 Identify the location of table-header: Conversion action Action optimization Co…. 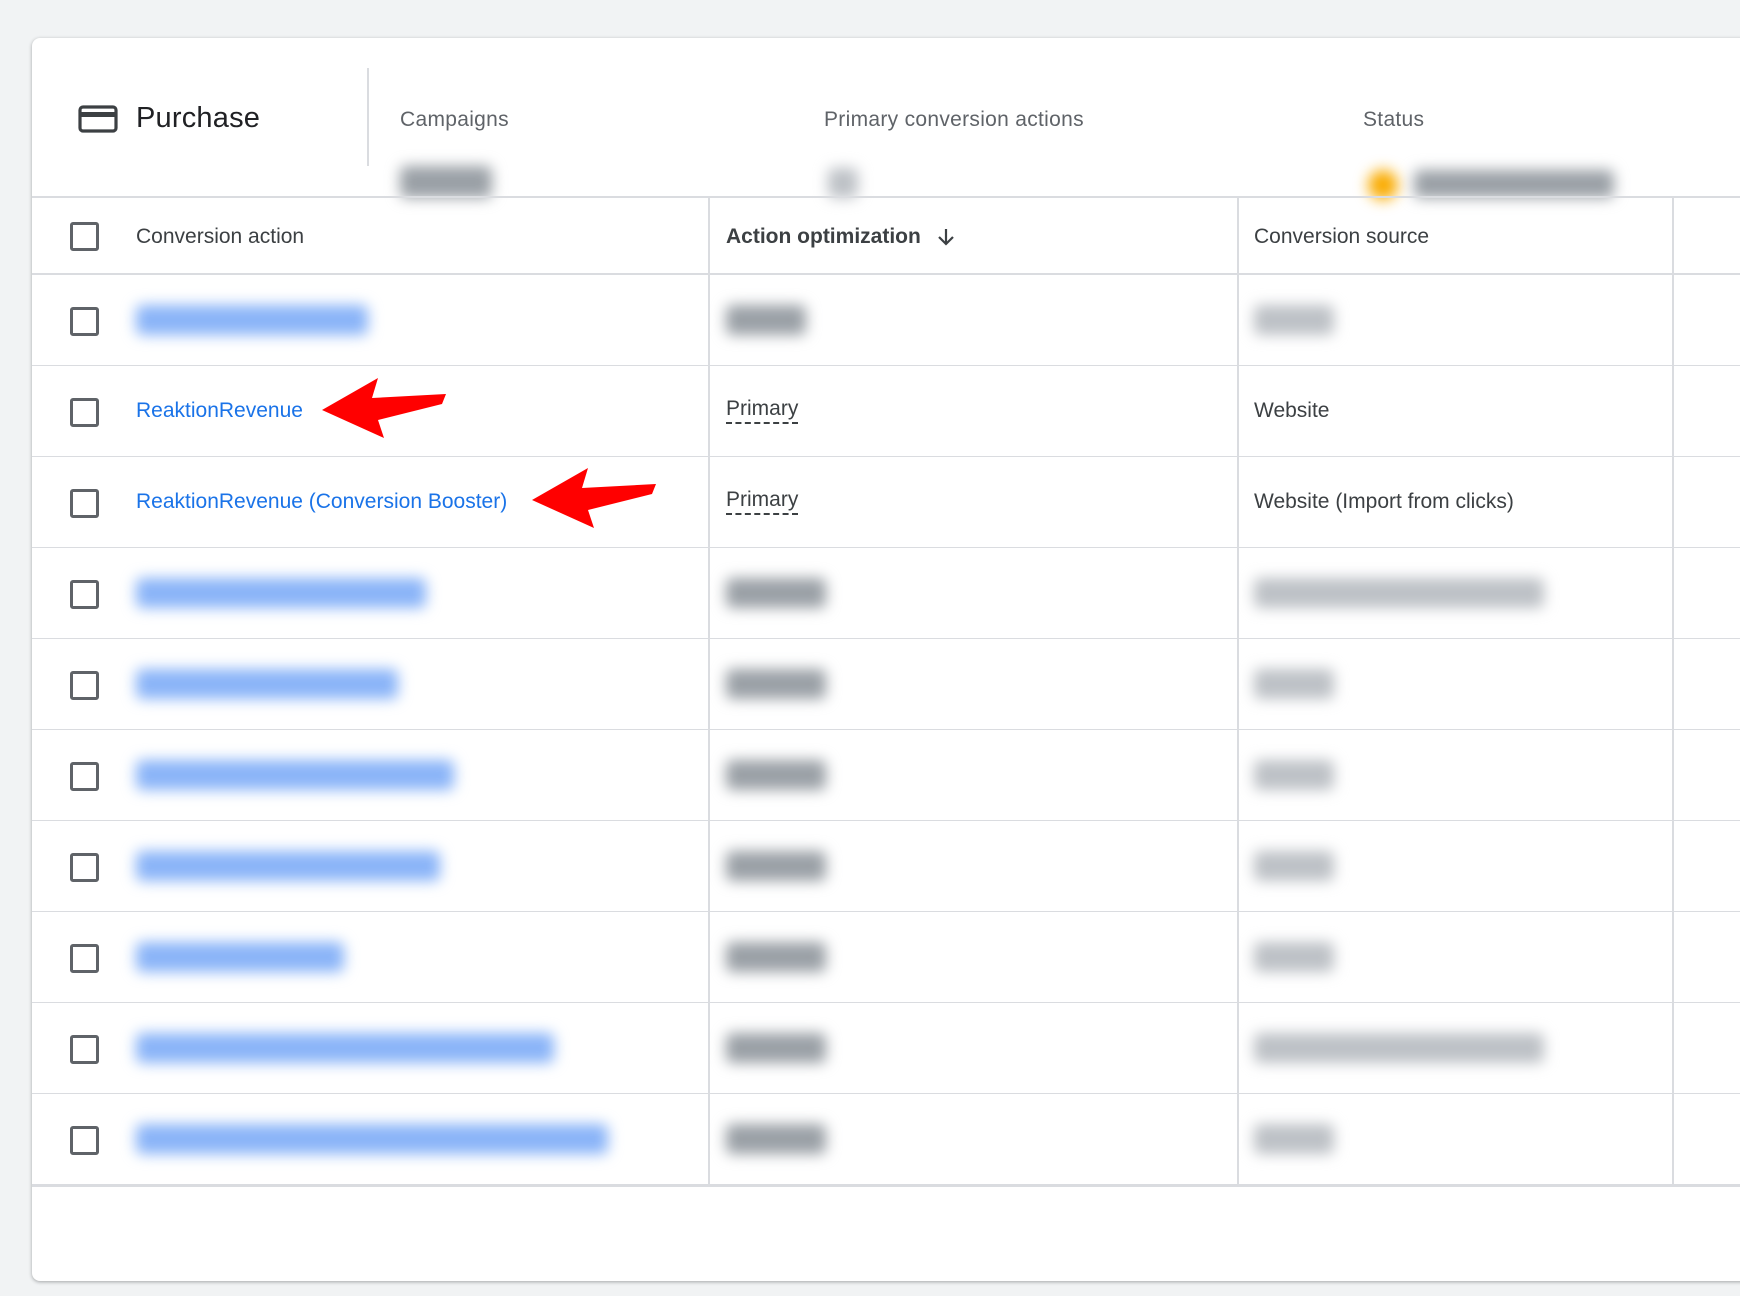
(886, 235).